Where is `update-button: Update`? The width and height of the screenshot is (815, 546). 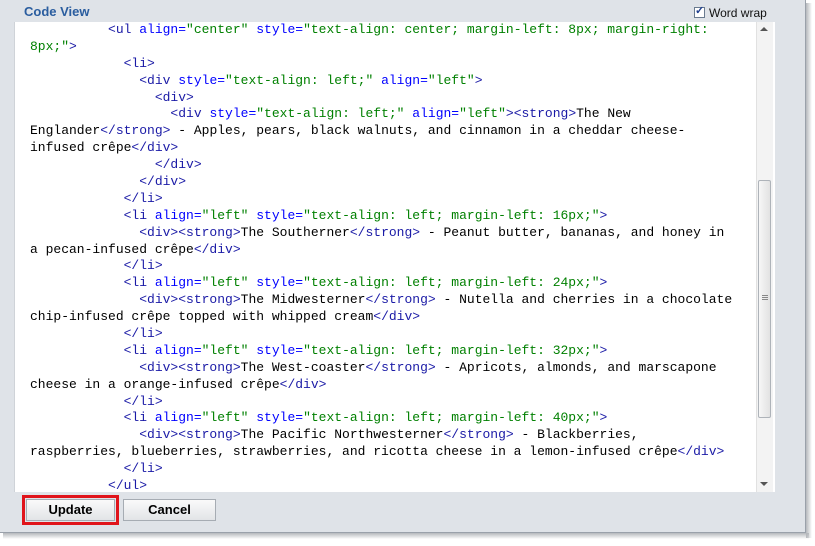 update-button: Update is located at coordinates (70, 510).